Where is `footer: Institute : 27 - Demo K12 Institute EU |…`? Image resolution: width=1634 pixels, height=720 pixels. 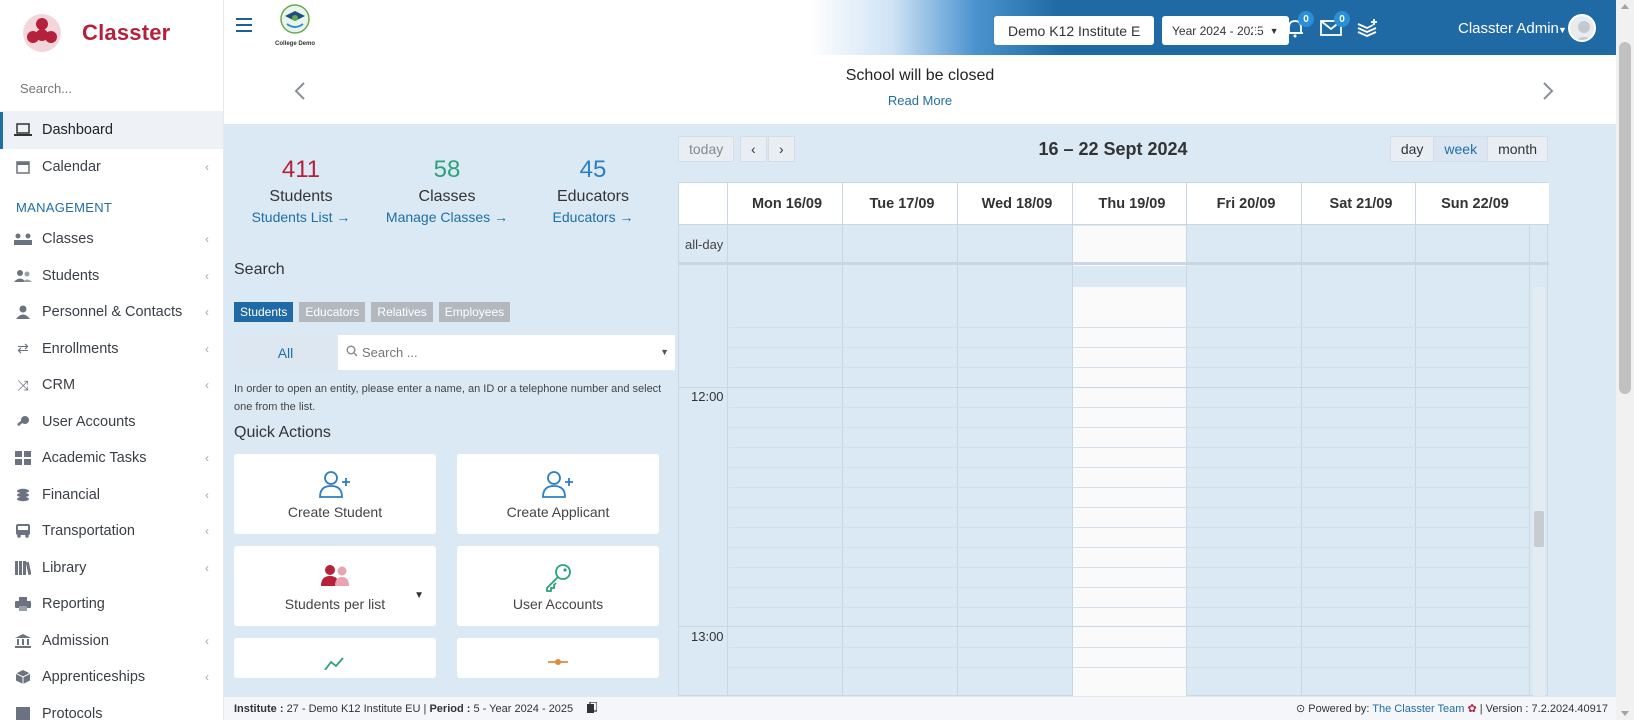
footer: Institute : 27 - Demo K12 Institute EU |… is located at coordinates (920, 708).